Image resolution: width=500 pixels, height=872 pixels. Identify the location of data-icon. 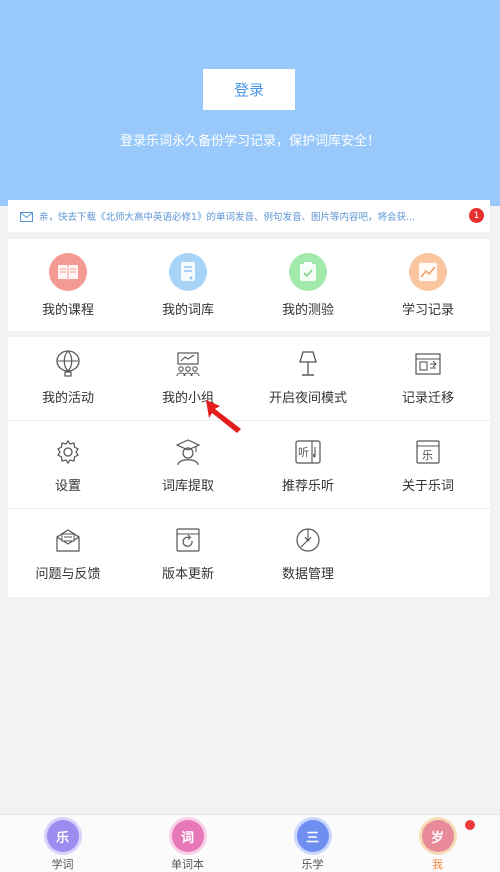
(308, 540).